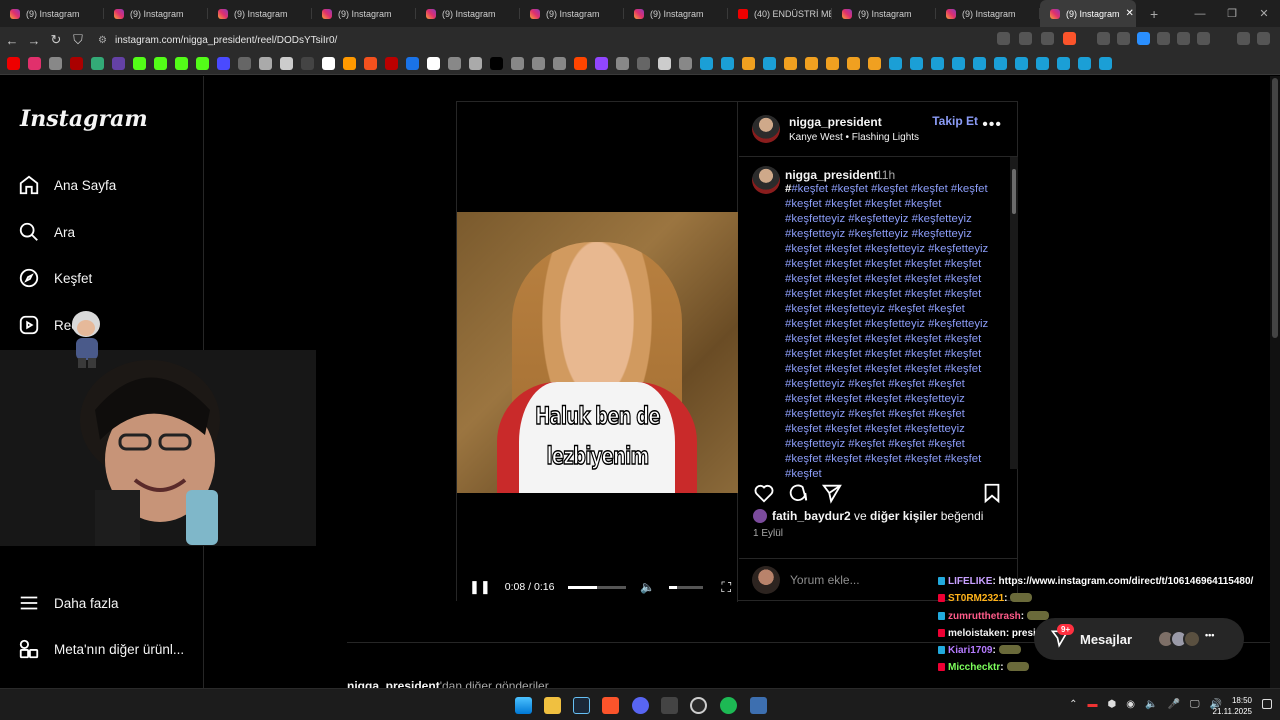 The height and width of the screenshot is (720, 1280). What do you see at coordinates (970, 581) in the screenshot?
I see `chat-username: LIFELIKE` at bounding box center [970, 581].